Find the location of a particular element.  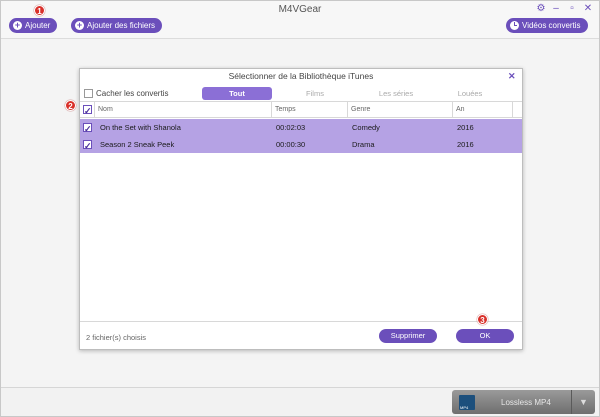

column-header-genre: Genre is located at coordinates (400, 110).